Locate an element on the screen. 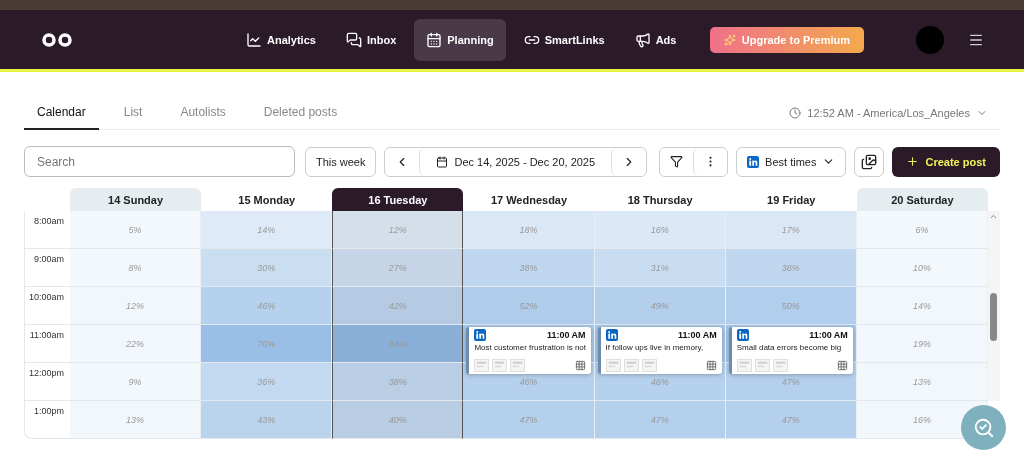  percent-label: 49% is located at coordinates (659, 305).